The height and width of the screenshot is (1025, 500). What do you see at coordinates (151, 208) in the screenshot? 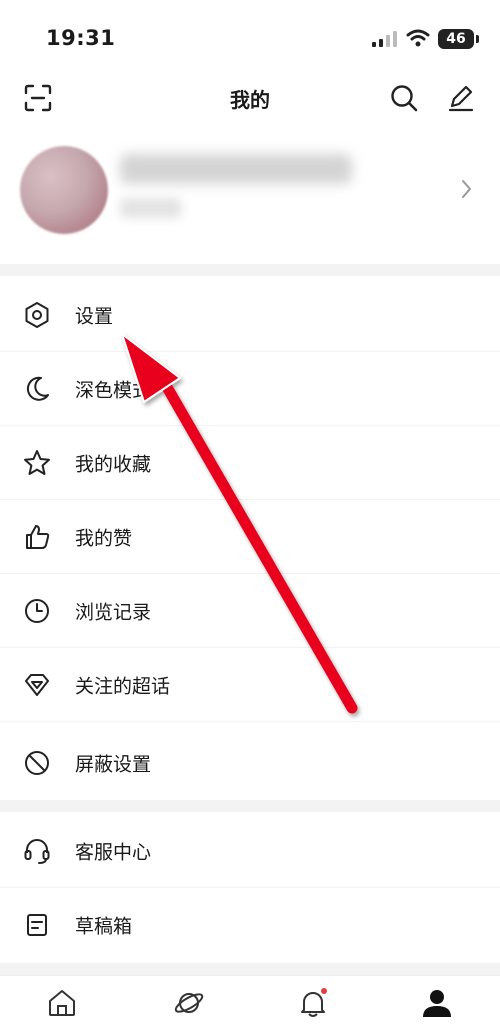
I see `user-info-blurred` at bounding box center [151, 208].